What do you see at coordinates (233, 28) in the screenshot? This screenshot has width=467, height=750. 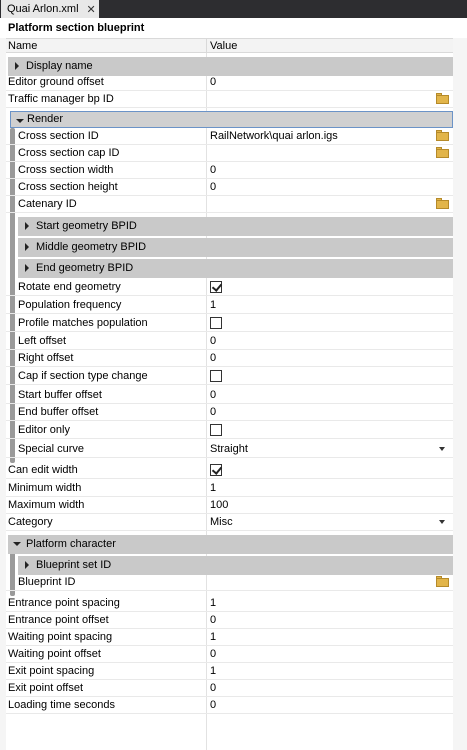 I see `panel-title: Platform section blueprint` at bounding box center [233, 28].